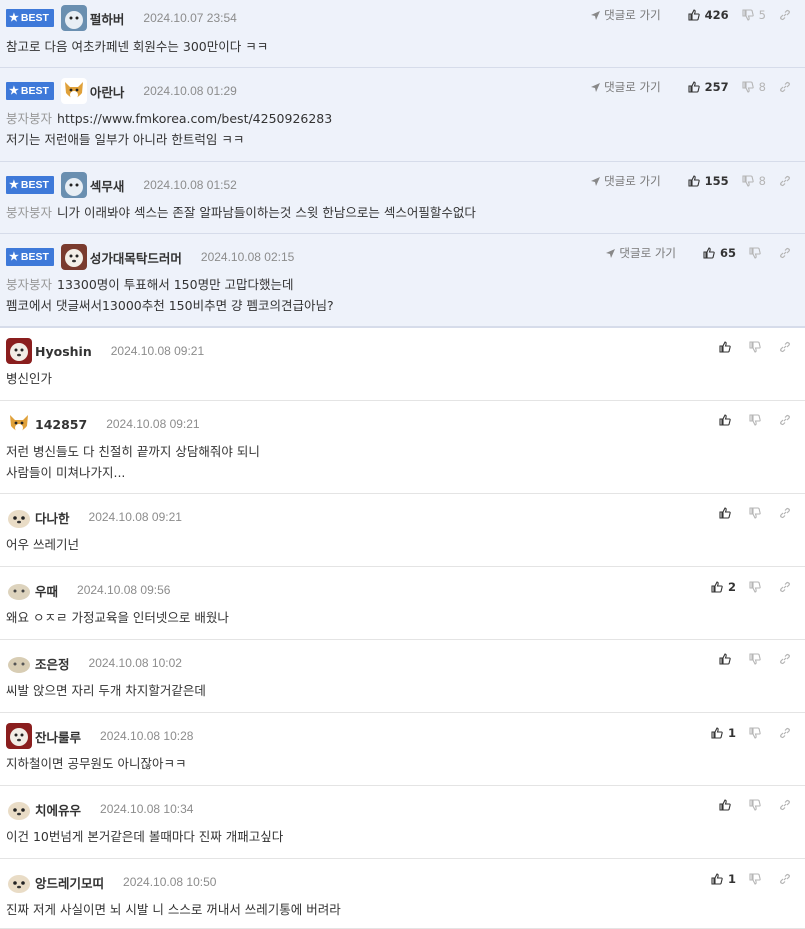  I want to click on nickname: 142857, so click(61, 424).